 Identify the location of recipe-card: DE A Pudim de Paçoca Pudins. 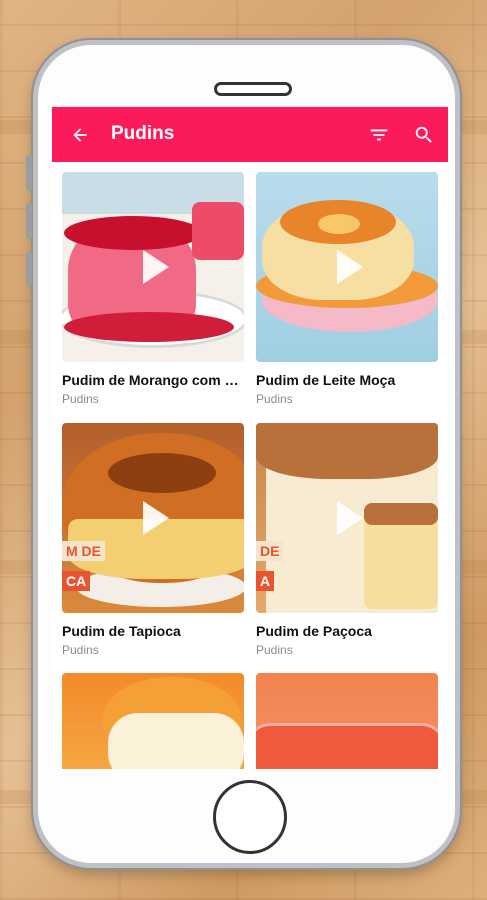
(347, 540).